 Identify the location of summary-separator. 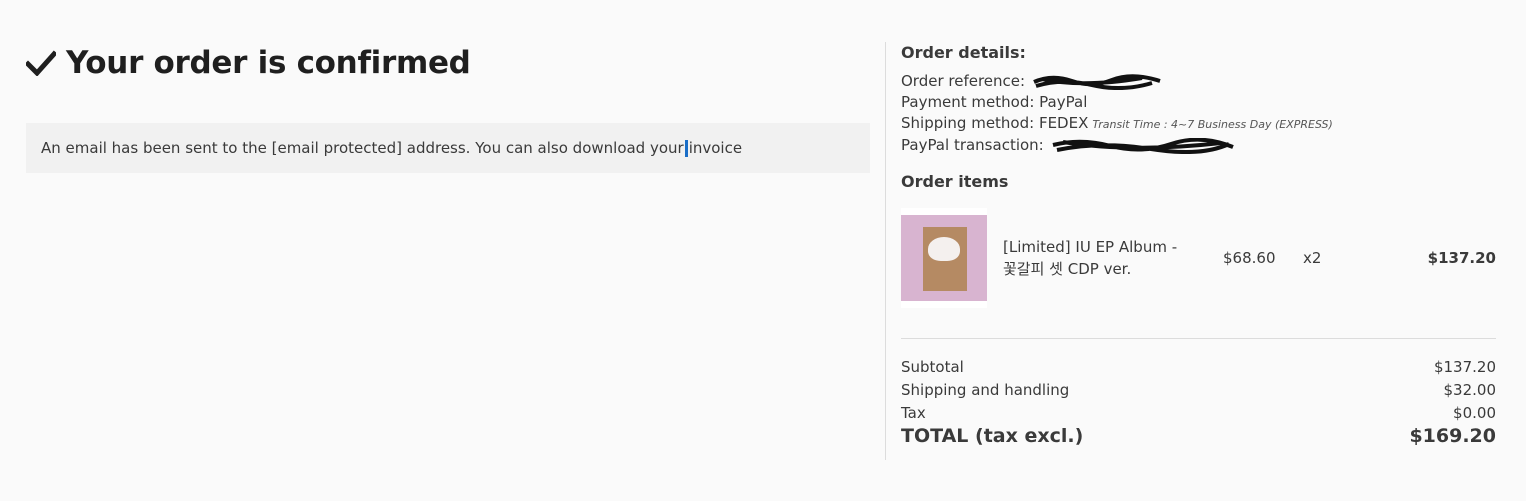
(1198, 338).